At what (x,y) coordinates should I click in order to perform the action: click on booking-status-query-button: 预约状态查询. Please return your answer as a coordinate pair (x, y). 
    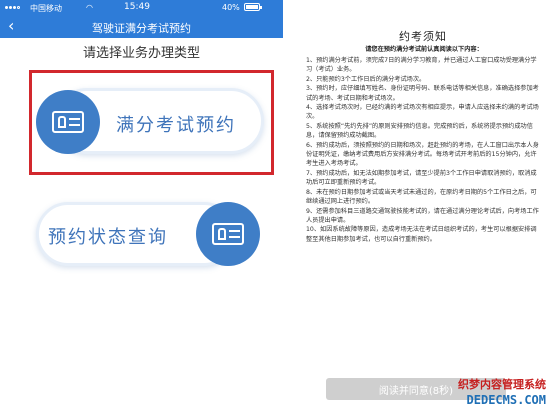
    Looking at the image, I should click on (156, 235).